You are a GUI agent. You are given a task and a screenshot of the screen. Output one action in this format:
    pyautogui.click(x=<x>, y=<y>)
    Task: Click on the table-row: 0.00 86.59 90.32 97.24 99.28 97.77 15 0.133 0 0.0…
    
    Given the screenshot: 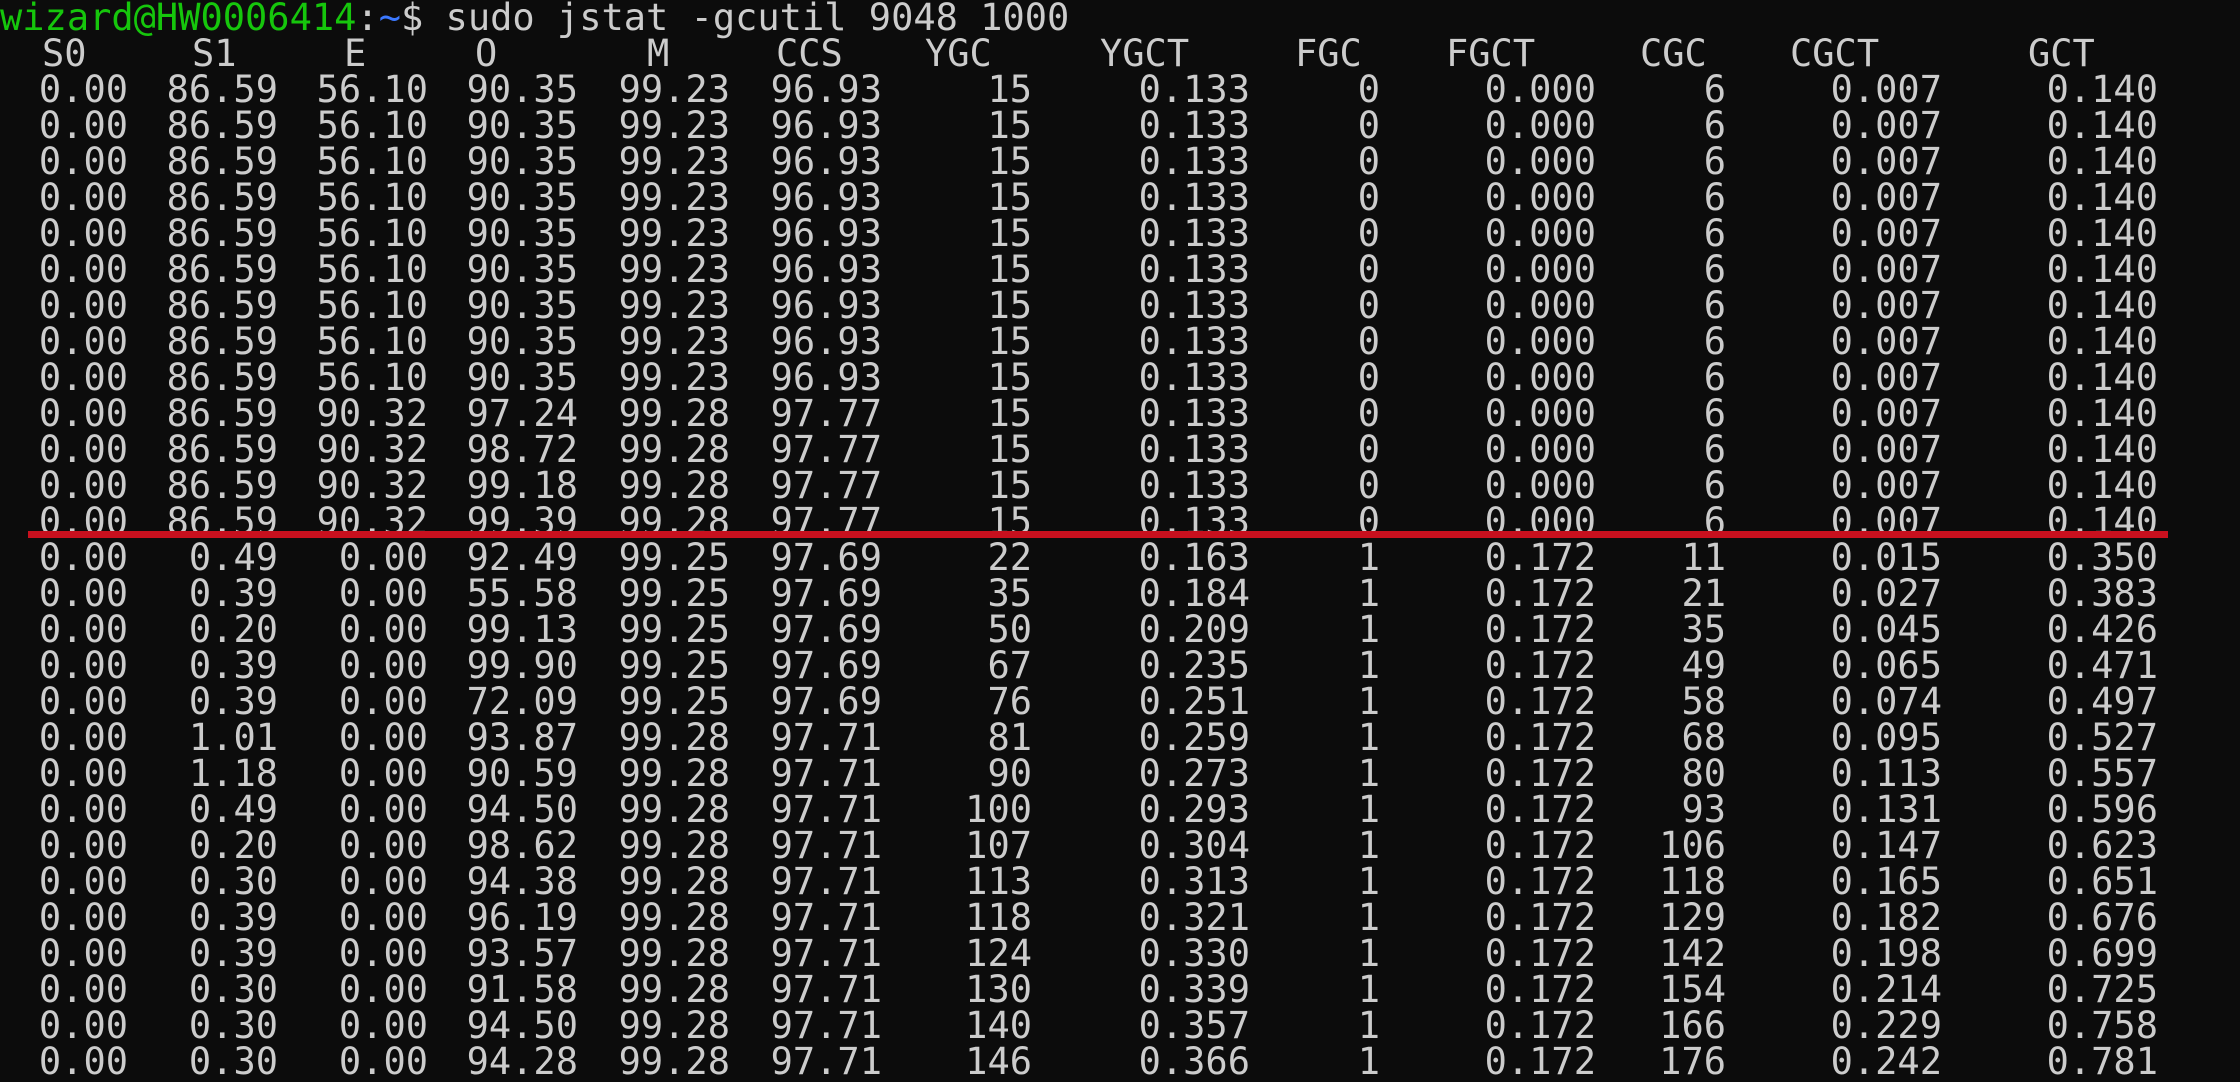 What is the action you would take?
    pyautogui.click(x=1120, y=413)
    